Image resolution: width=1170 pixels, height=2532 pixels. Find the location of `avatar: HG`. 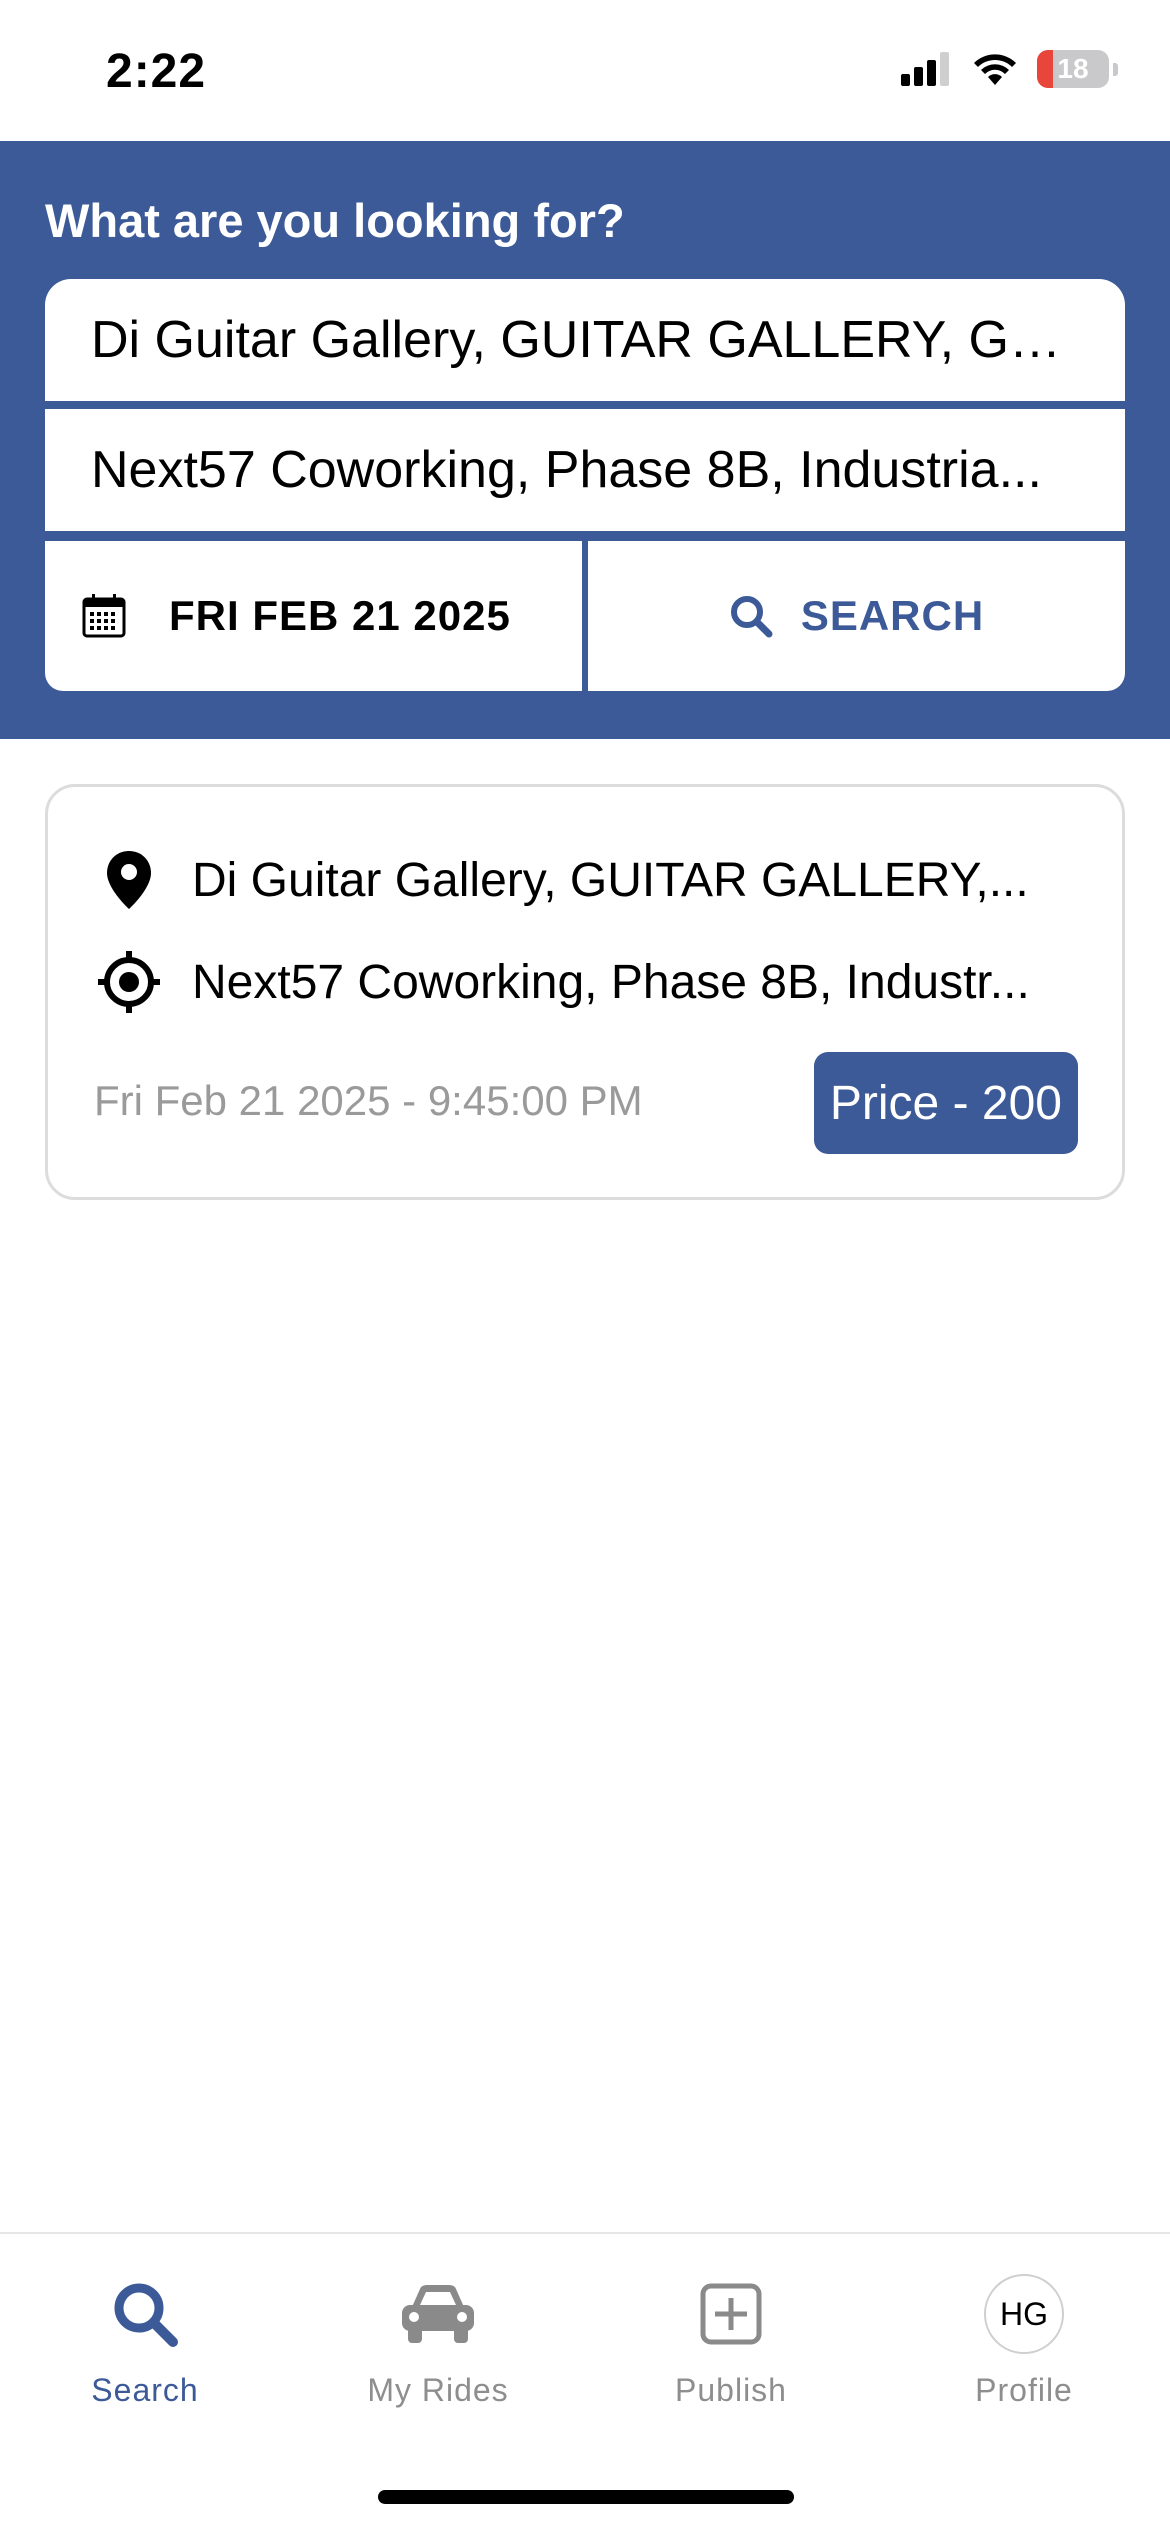

avatar: HG is located at coordinates (1024, 2314).